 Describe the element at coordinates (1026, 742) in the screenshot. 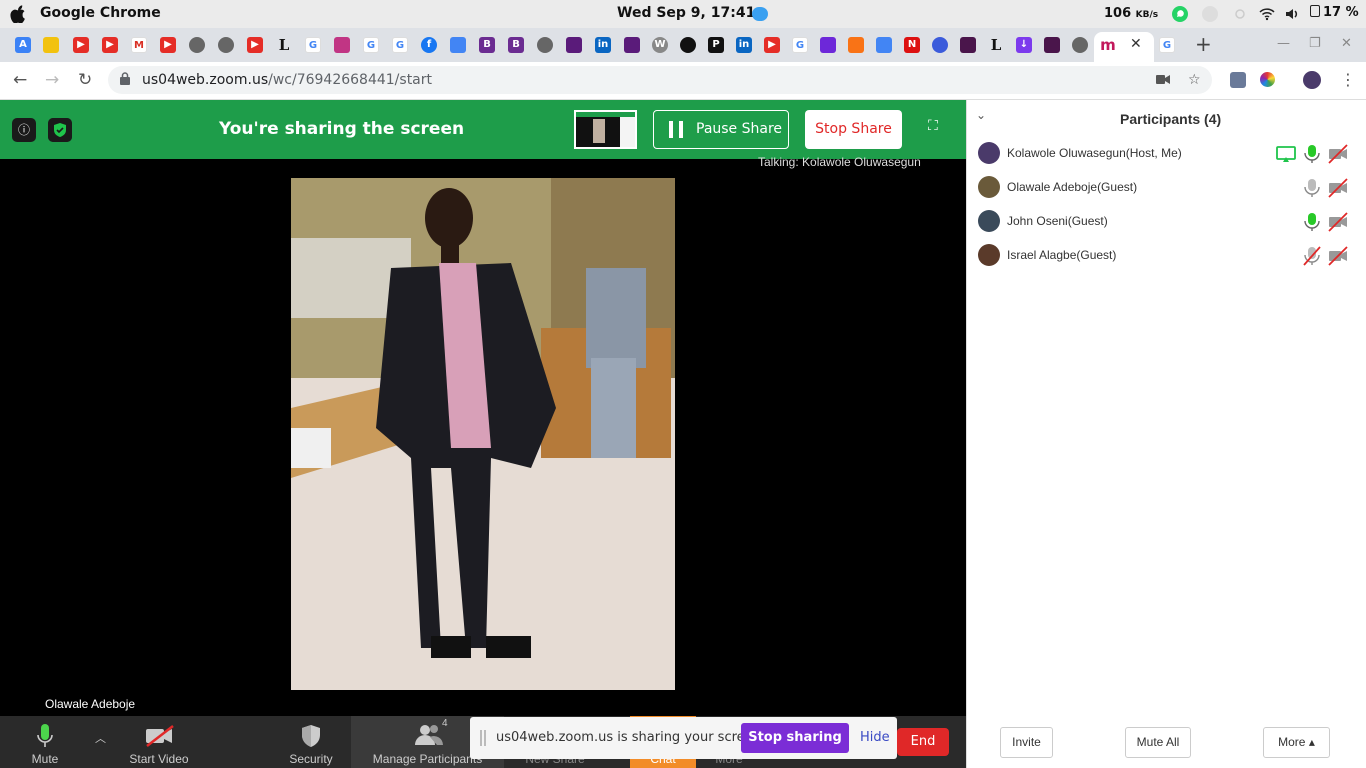

I see `invite-button: Invite` at that location.